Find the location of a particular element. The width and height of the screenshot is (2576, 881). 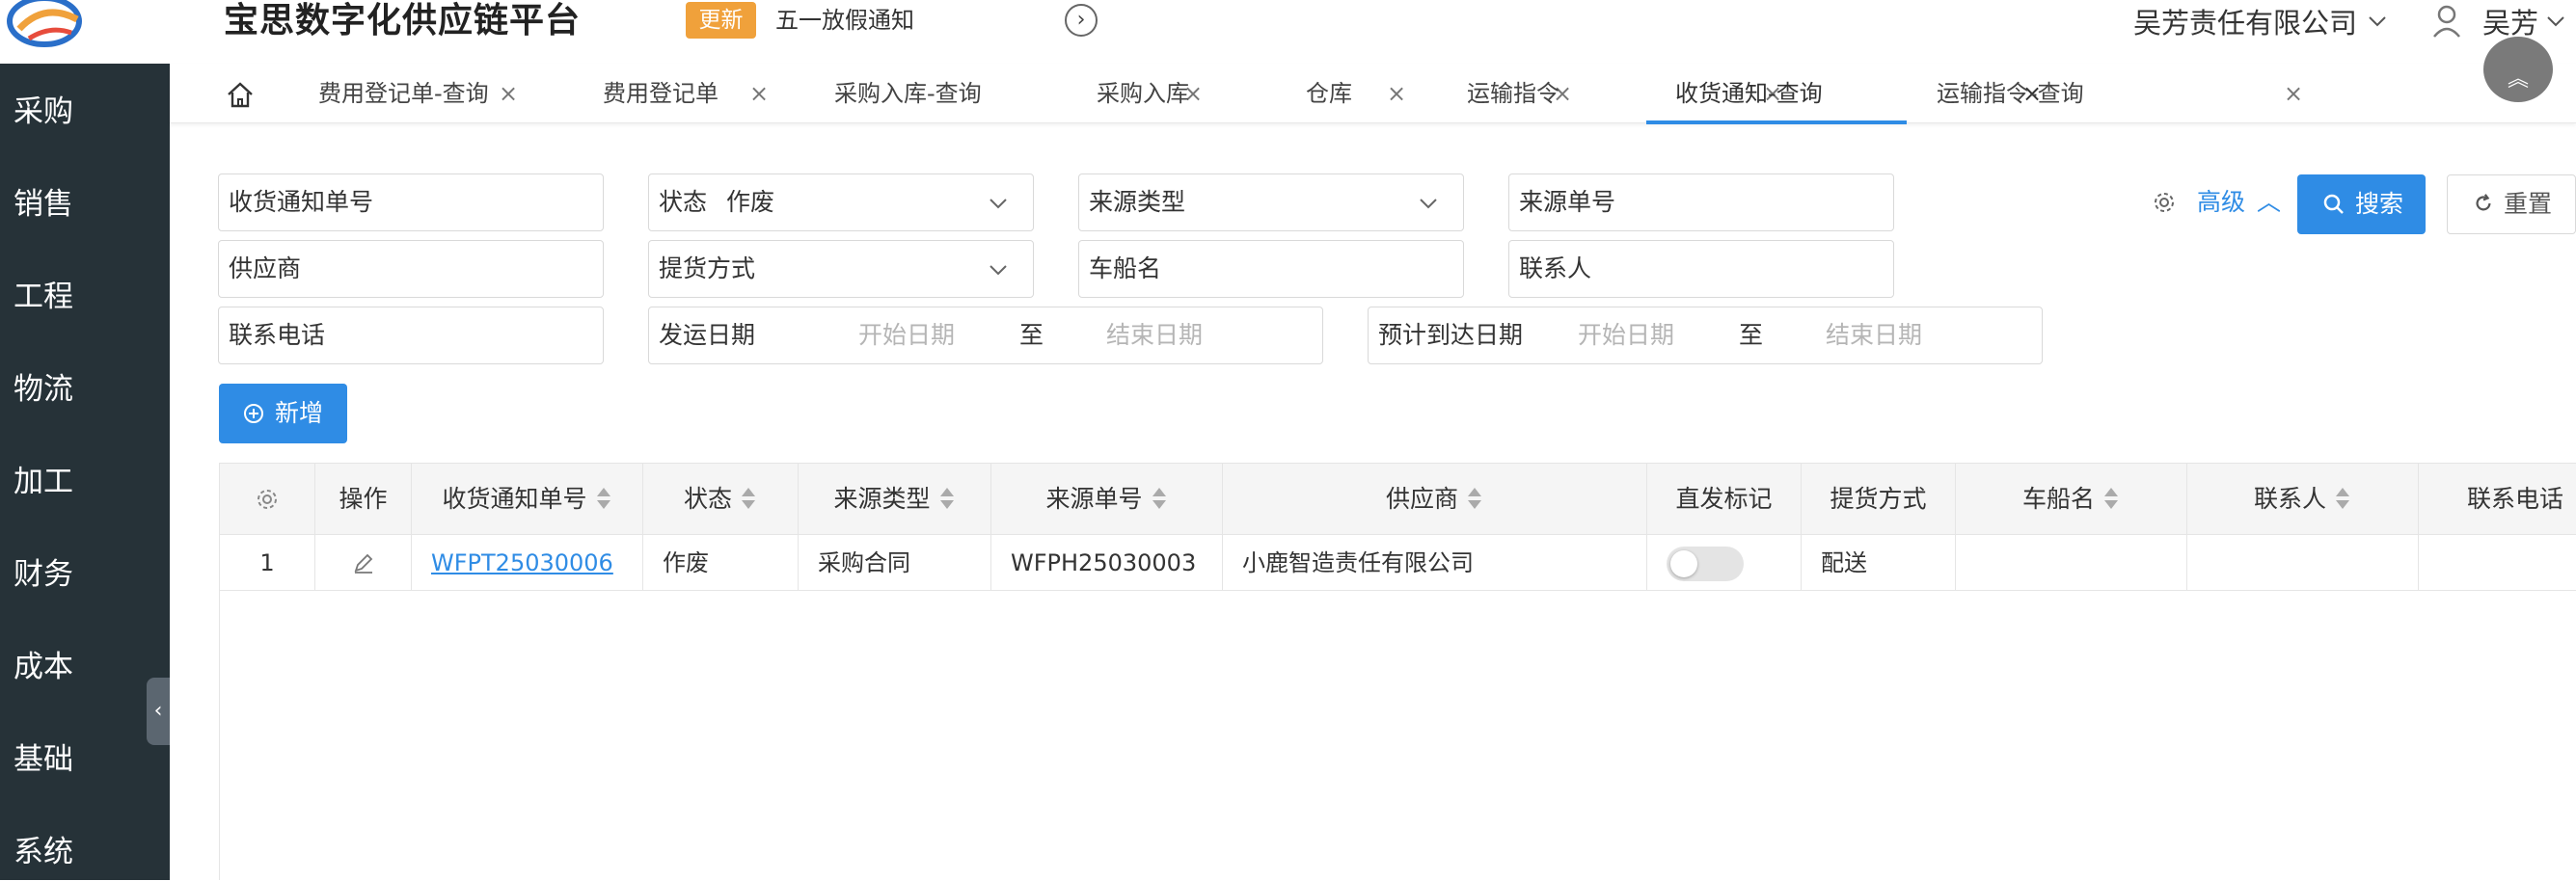

th-supplier: 供应商 is located at coordinates (1435, 499).